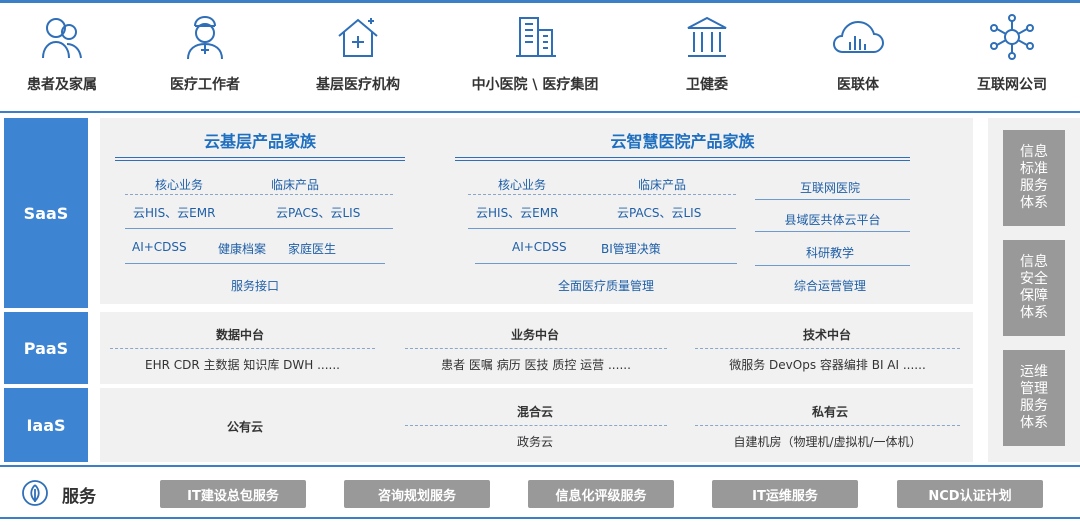 This screenshot has width=1080, height=525. I want to click on divider-footer, so click(540, 518).